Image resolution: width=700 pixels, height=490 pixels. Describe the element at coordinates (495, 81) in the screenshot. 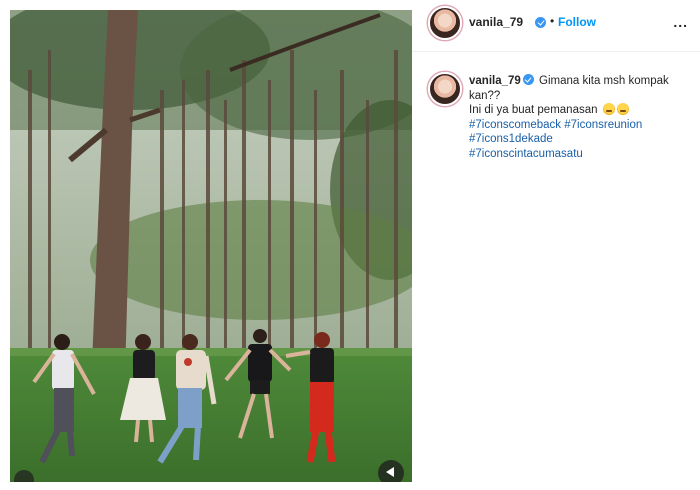

I see `caption-username: vanila_79` at that location.